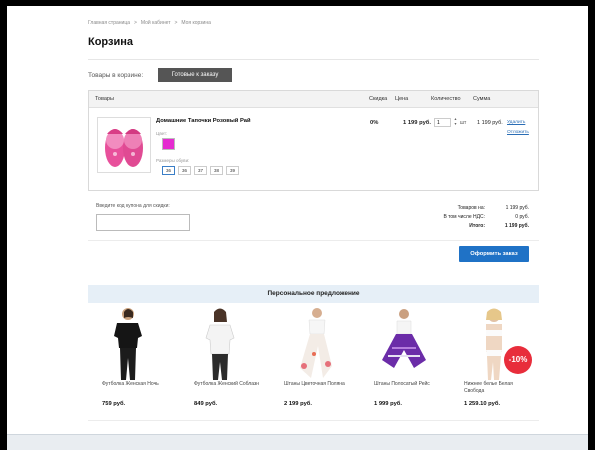  I want to click on bottom-bar, so click(297, 442).